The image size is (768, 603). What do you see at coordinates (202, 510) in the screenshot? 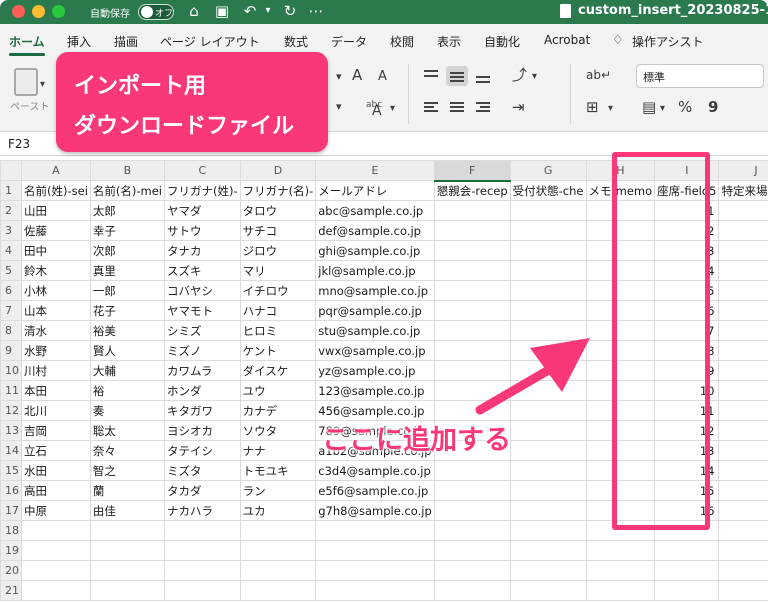
I see `table-cell: ナカハラ` at bounding box center [202, 510].